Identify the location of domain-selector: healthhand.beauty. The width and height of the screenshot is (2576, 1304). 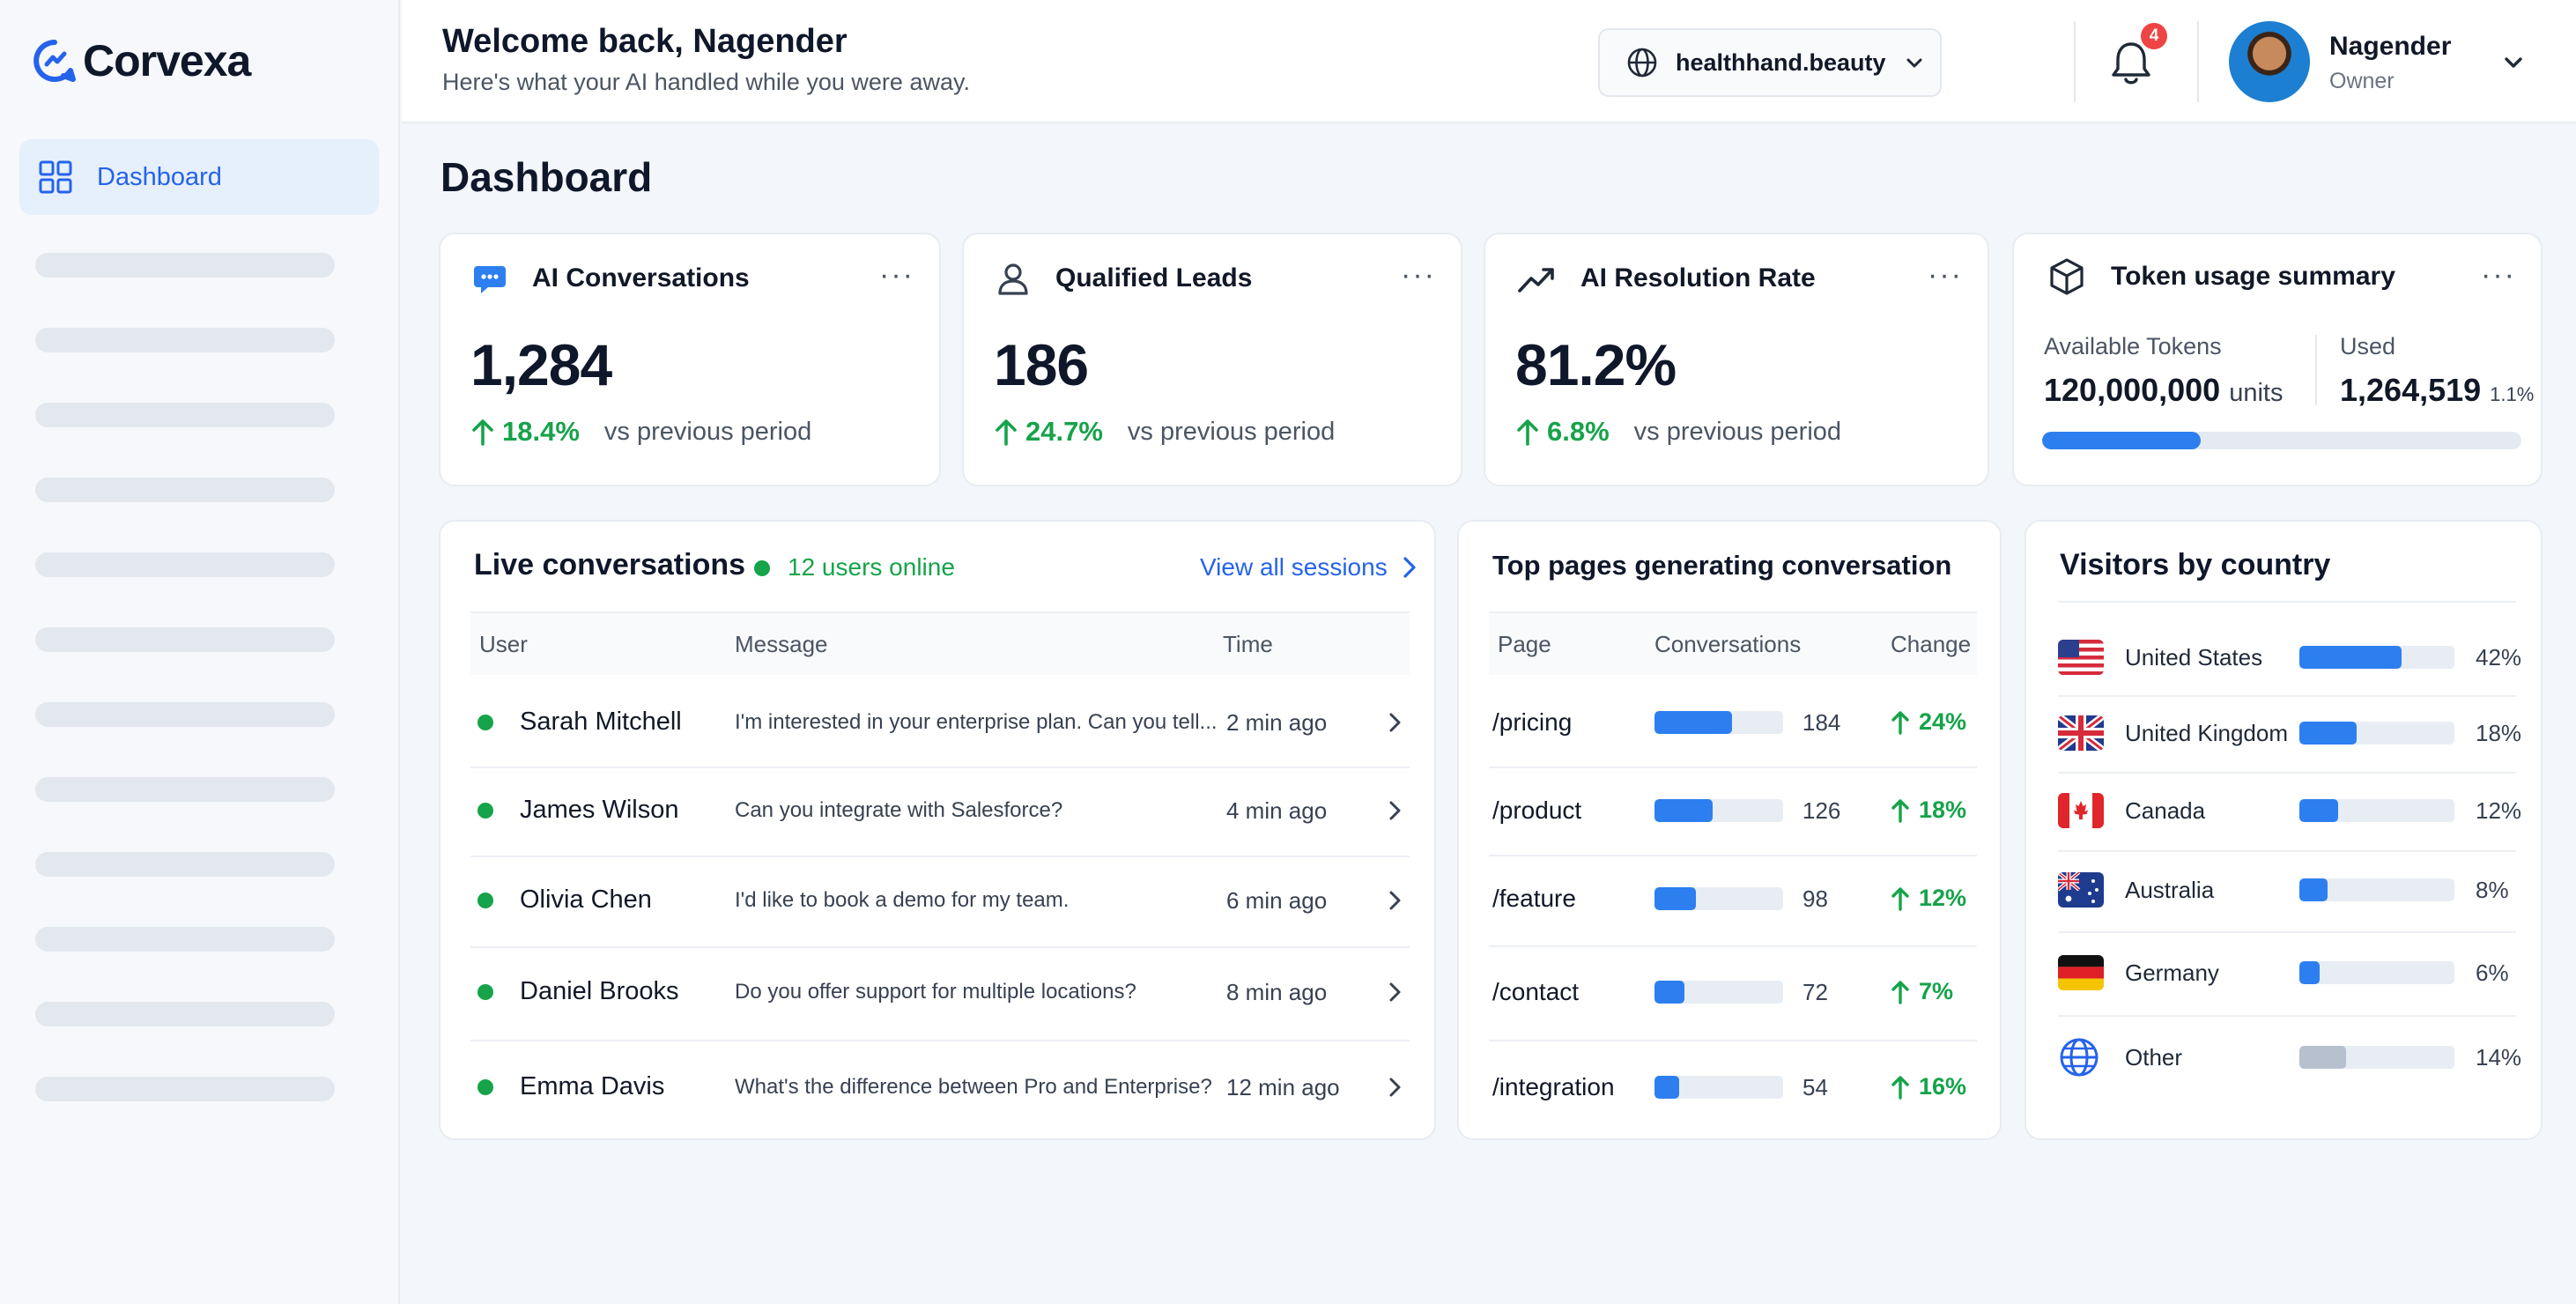
(1770, 62).